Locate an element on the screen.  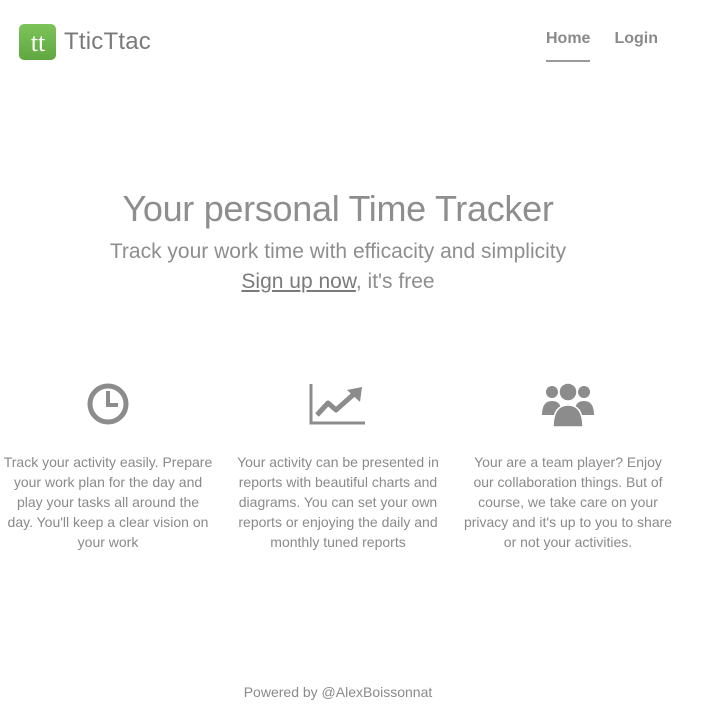
team-icon is located at coordinates (568, 404).